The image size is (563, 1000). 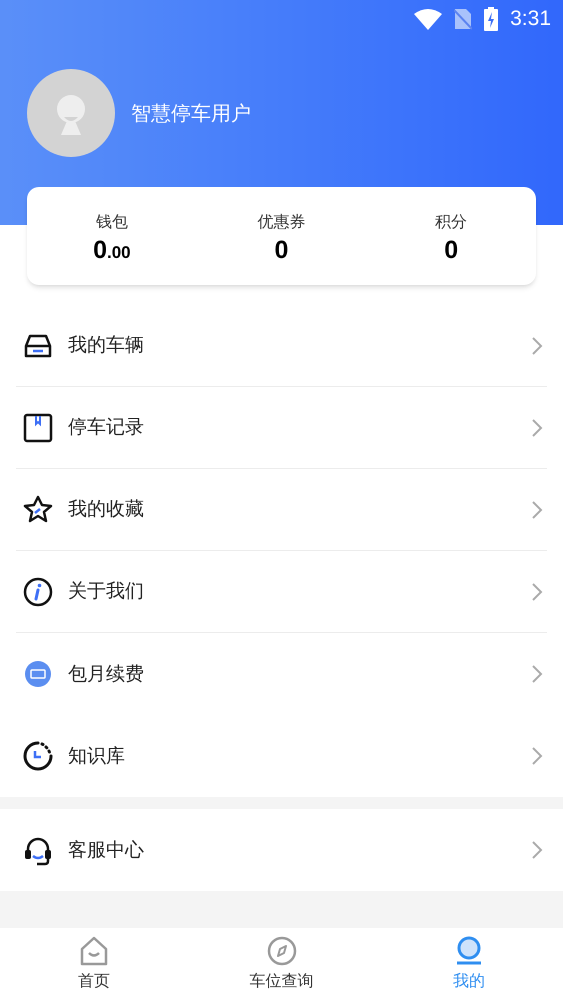 What do you see at coordinates (94, 964) in the screenshot?
I see `nav-tab: 首页` at bounding box center [94, 964].